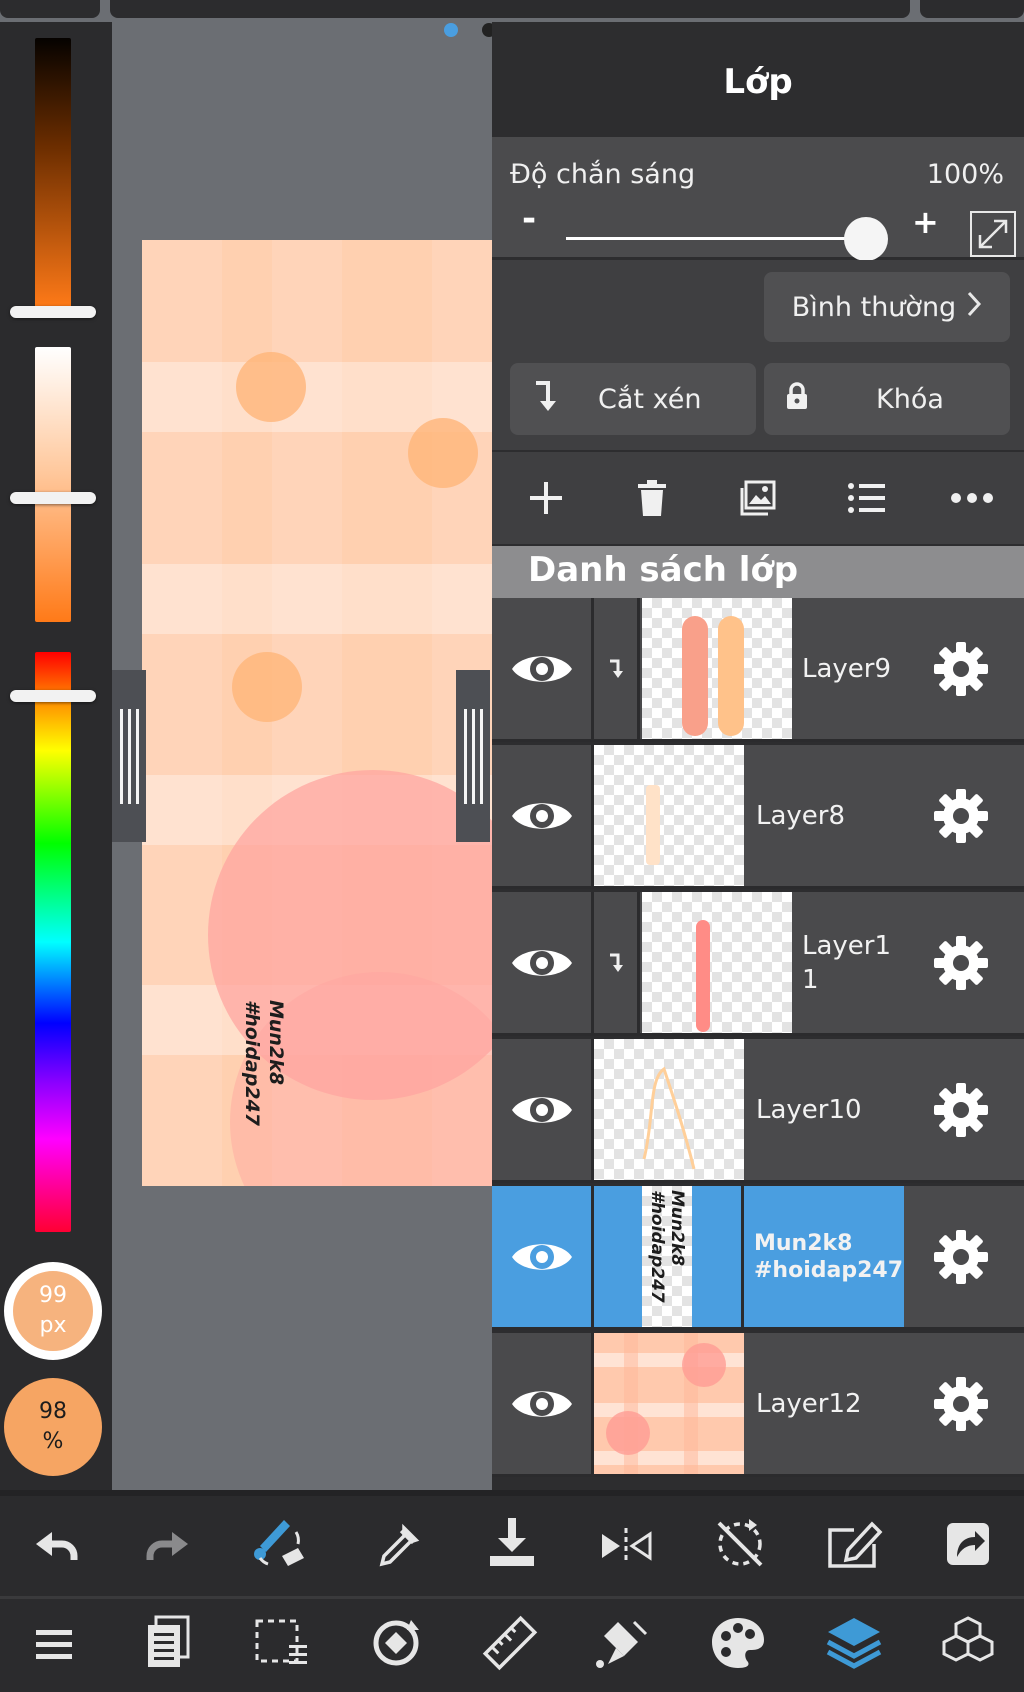 This screenshot has width=1024, height=1692. Describe the element at coordinates (809, 1403) in the screenshot. I see `layer-name: Layer12` at that location.